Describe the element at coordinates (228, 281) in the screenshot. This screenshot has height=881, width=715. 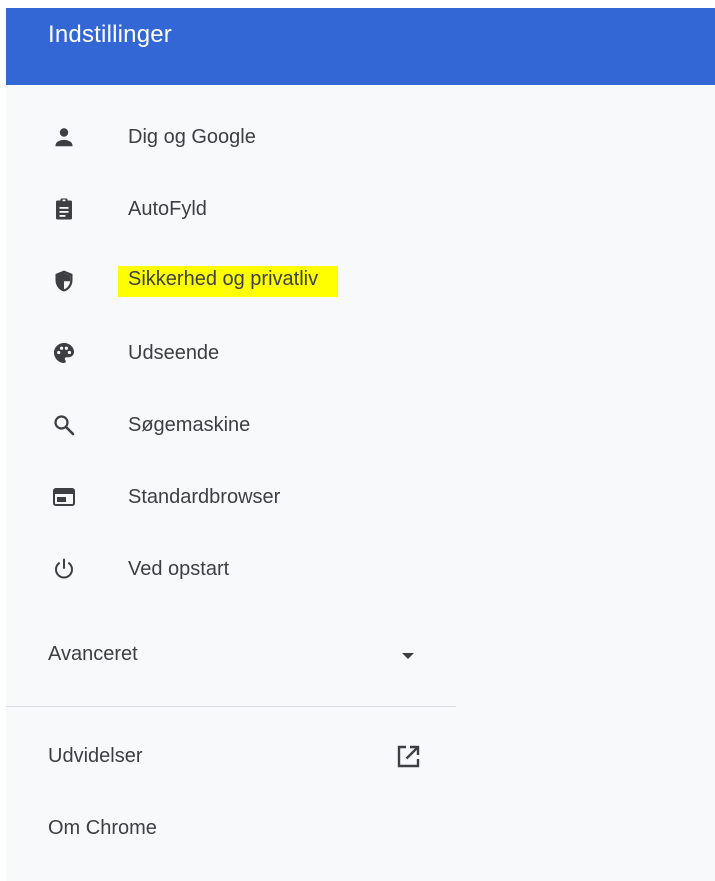
I see `sidebar-item-label: Sikkerhed og privatliv` at that location.